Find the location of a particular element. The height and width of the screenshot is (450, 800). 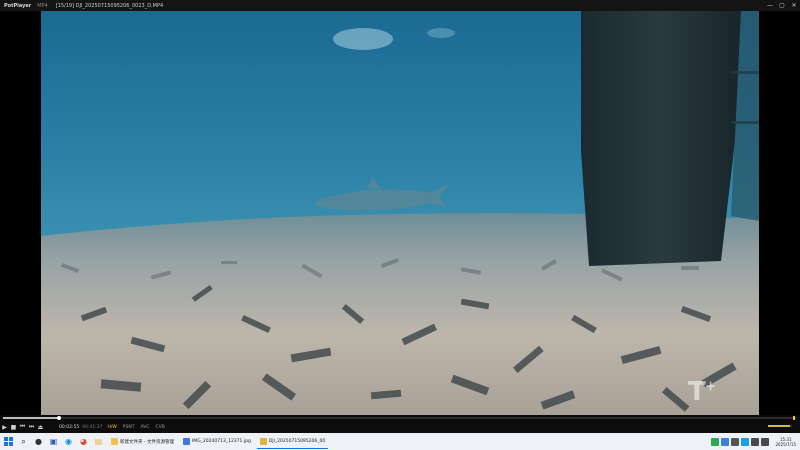

explorer-icon: ▤ is located at coordinates (98, 441).